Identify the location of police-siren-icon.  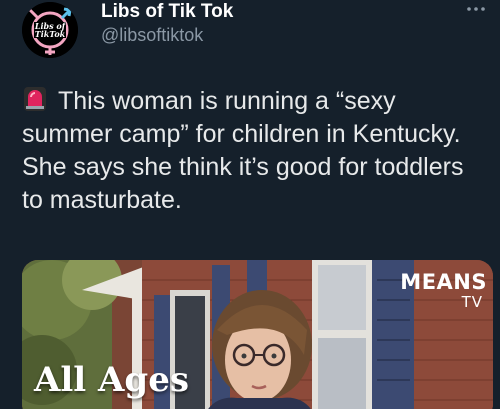
(35, 99).